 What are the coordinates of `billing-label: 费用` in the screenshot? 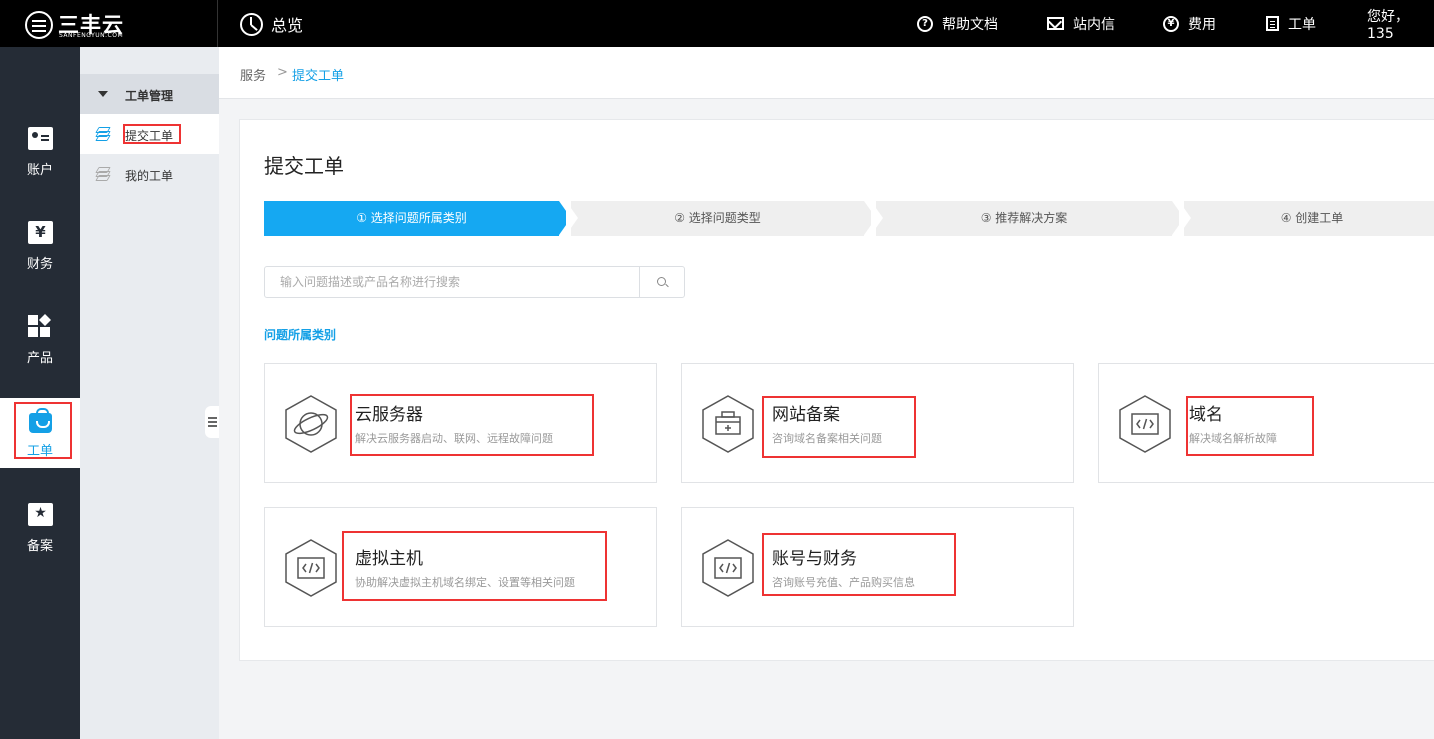 It's located at (1202, 24).